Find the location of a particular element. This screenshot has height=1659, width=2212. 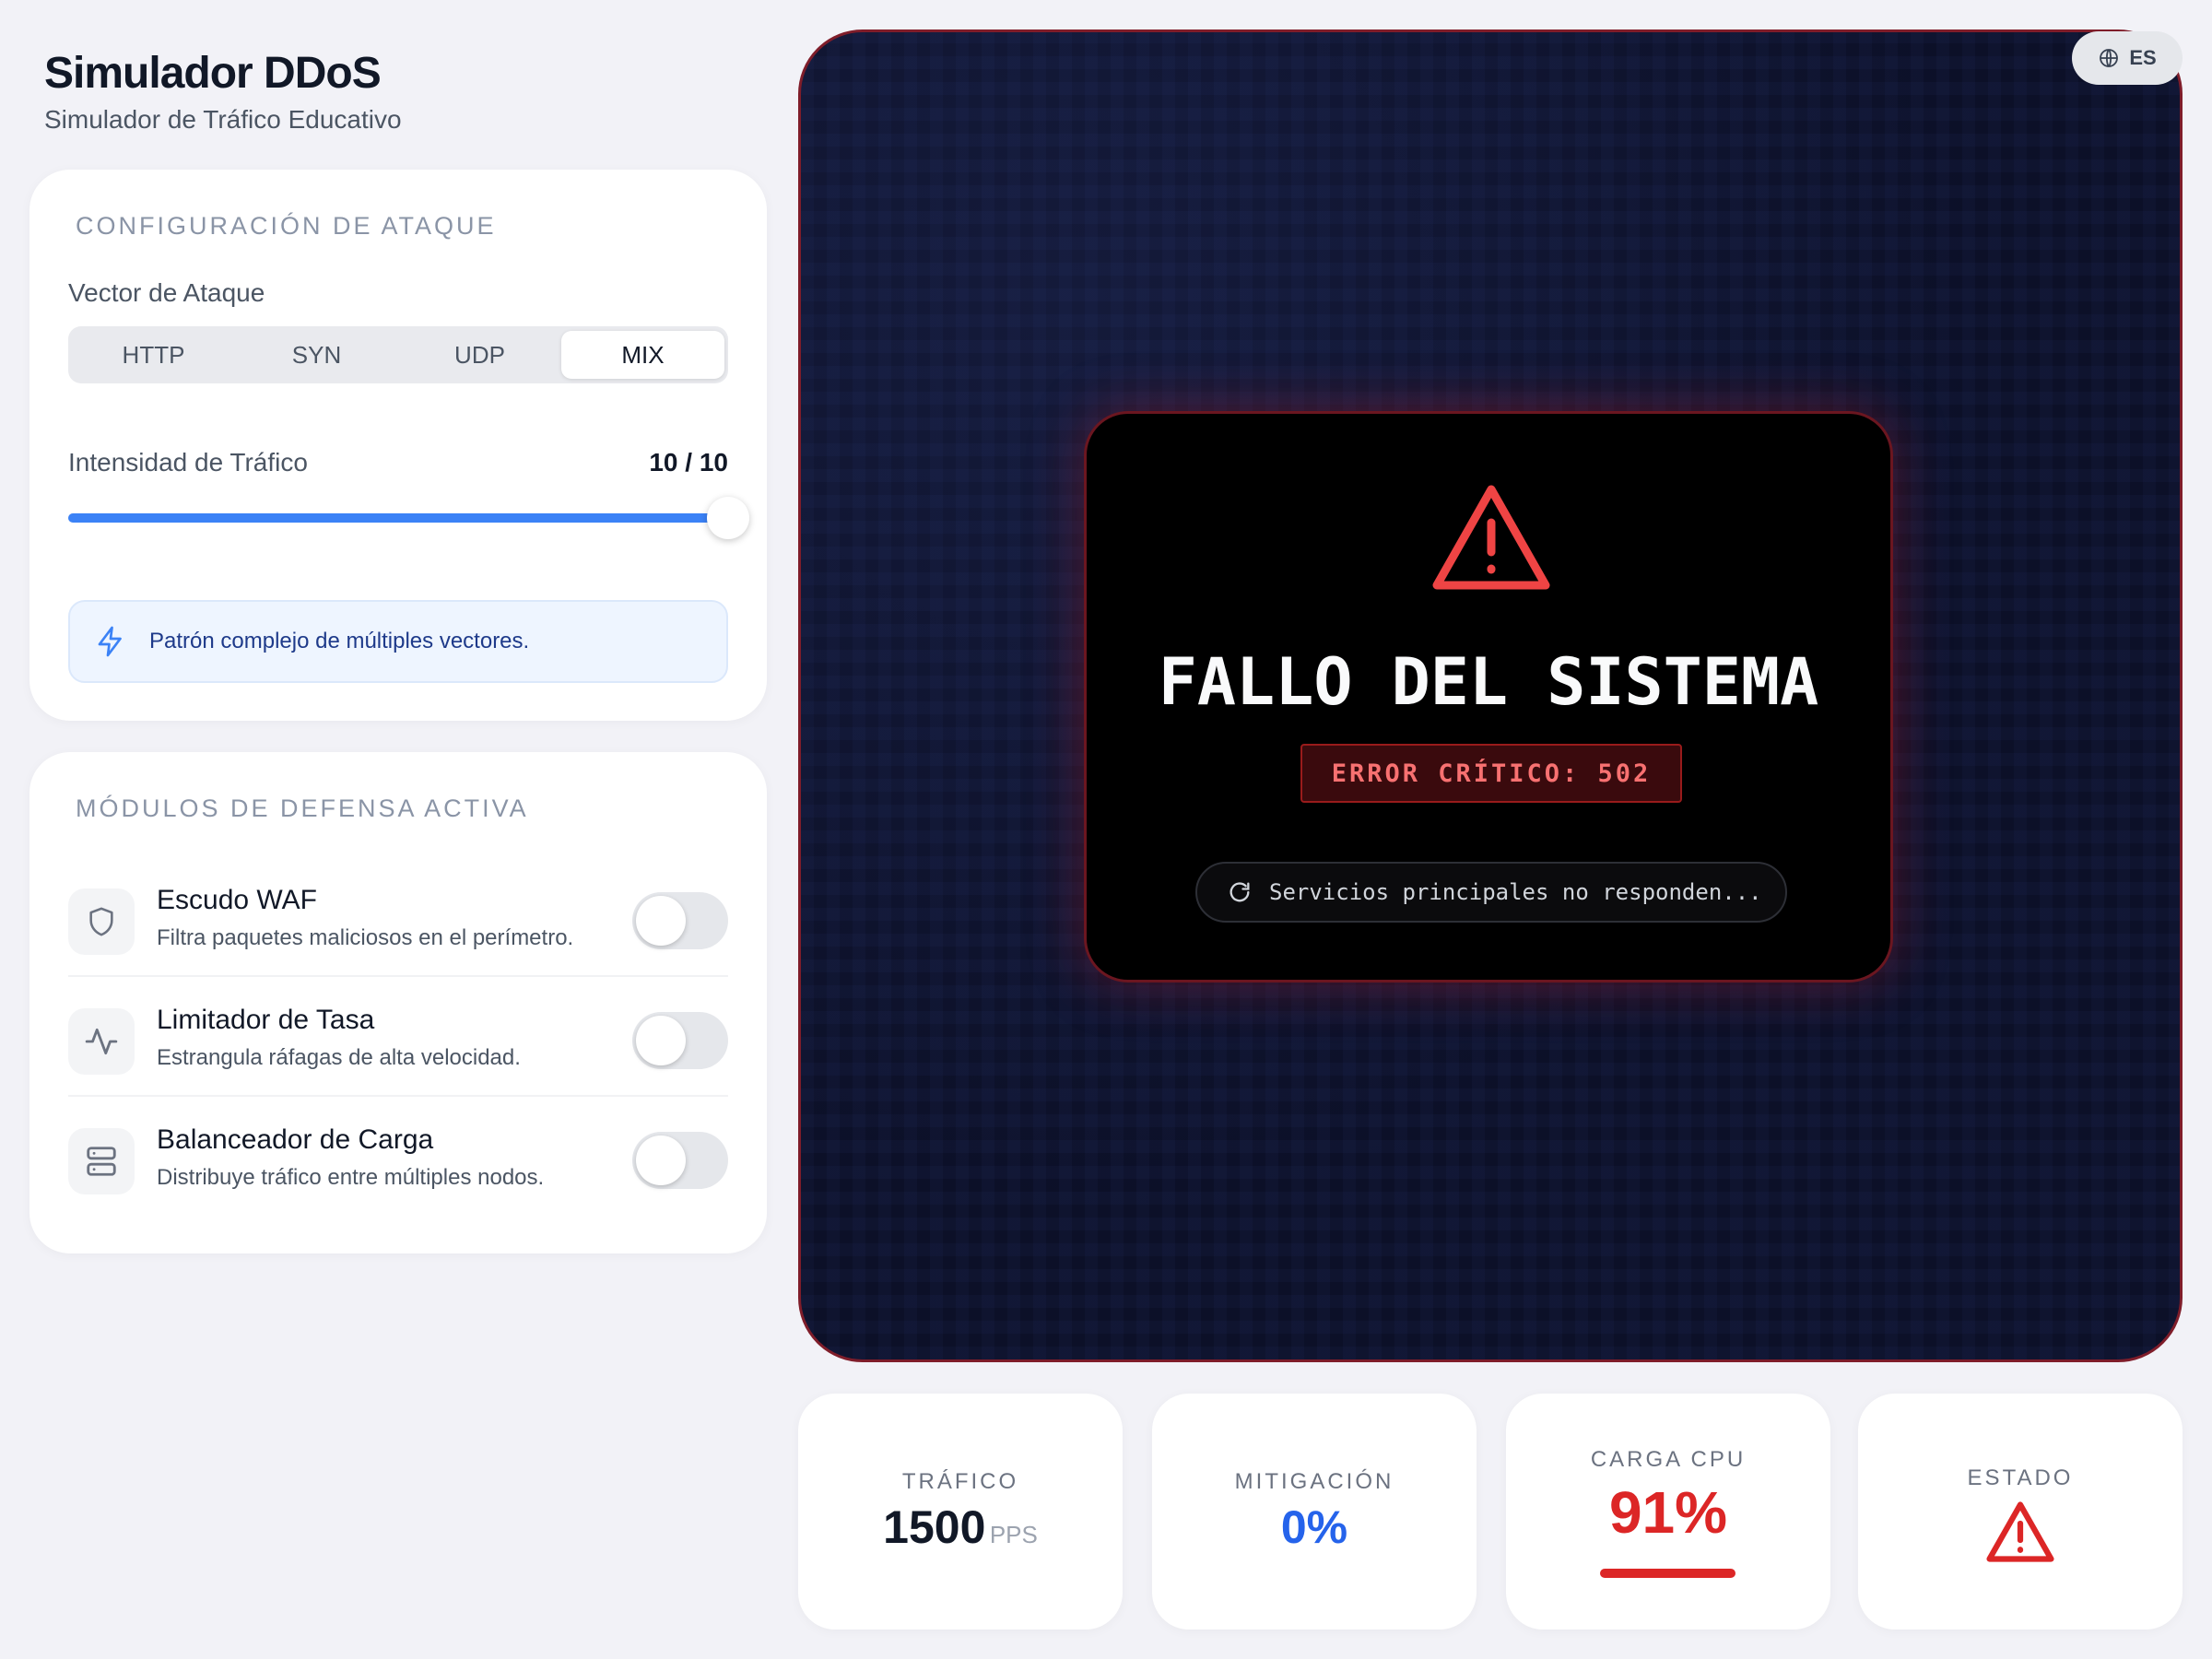

attack-vector-selector: HTTP SYN UDP MIX is located at coordinates (398, 354).